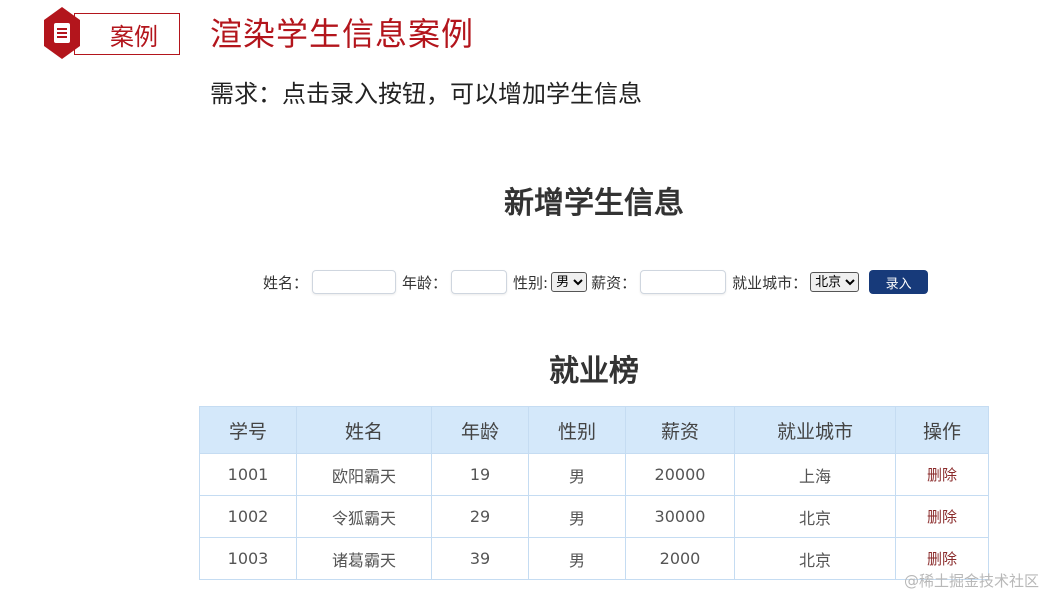 The height and width of the screenshot is (597, 1045). I want to click on city-select: 北京, so click(835, 282).